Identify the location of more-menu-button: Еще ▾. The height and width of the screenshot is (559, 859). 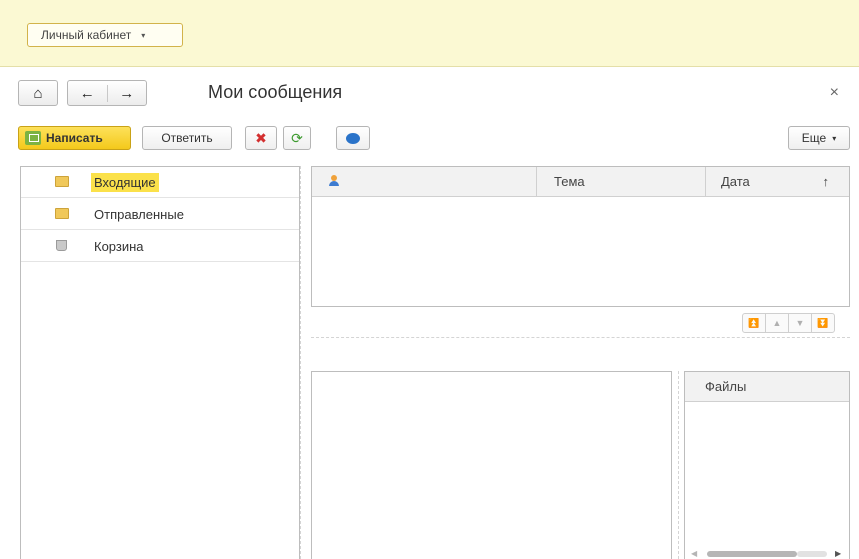
(819, 138).